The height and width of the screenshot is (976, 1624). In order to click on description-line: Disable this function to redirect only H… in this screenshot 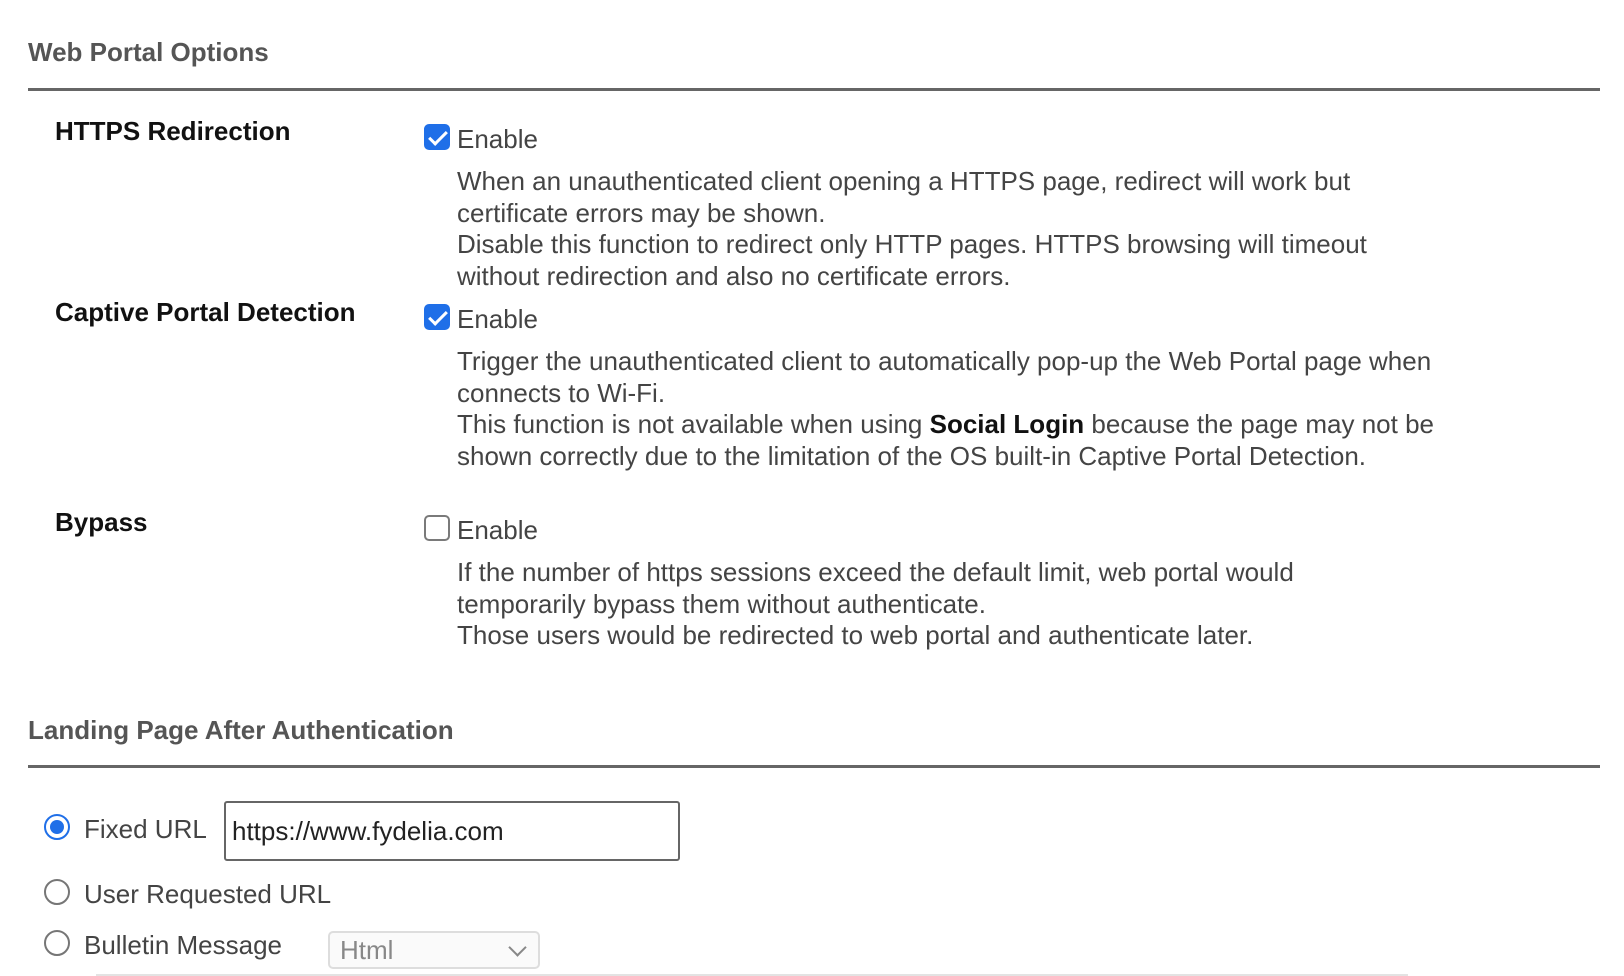, I will do `click(912, 260)`.